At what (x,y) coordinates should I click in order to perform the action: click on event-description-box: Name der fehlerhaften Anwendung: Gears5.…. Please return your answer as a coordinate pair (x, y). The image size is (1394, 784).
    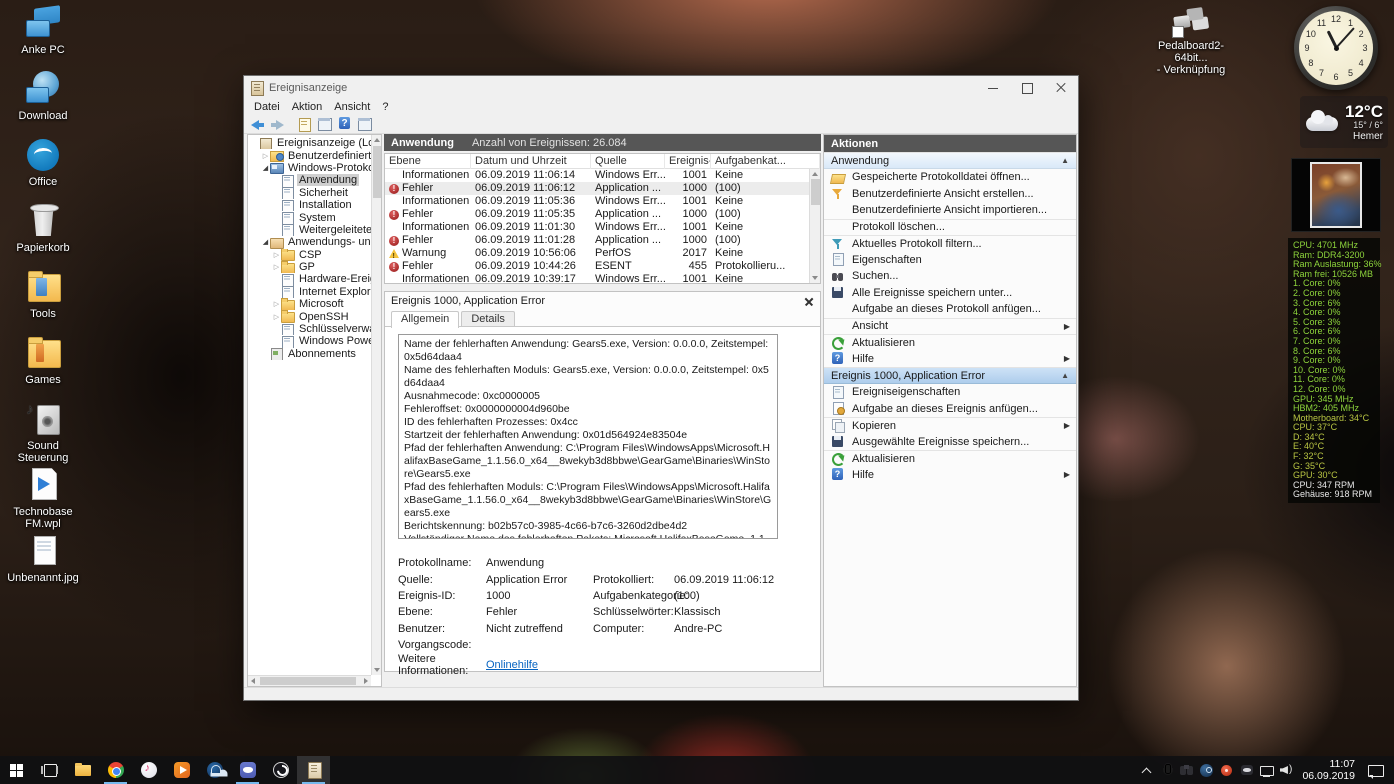
    Looking at the image, I should click on (588, 436).